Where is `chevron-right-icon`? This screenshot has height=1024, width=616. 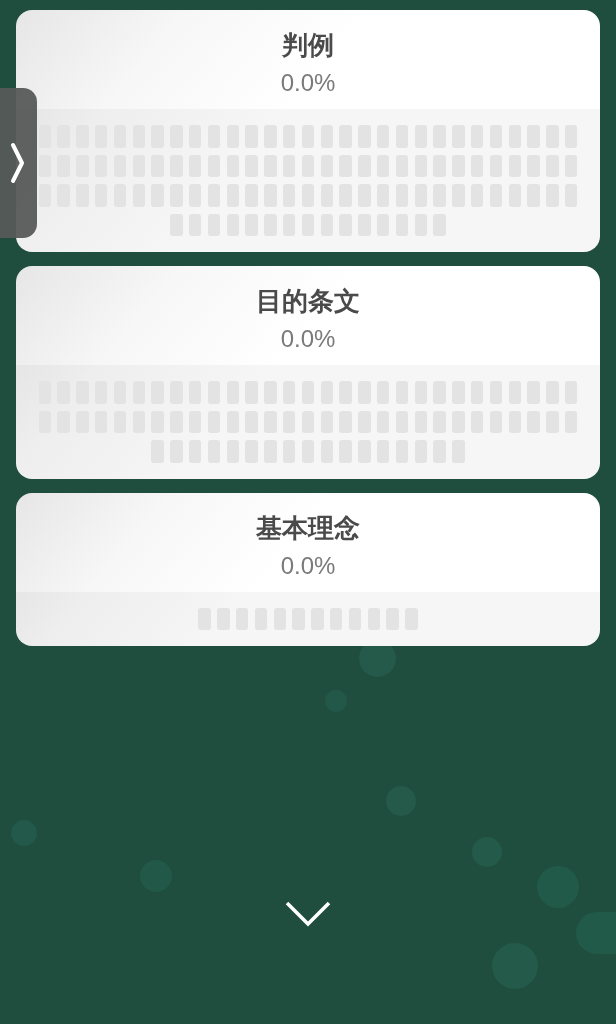
chevron-right-icon is located at coordinates (17, 163).